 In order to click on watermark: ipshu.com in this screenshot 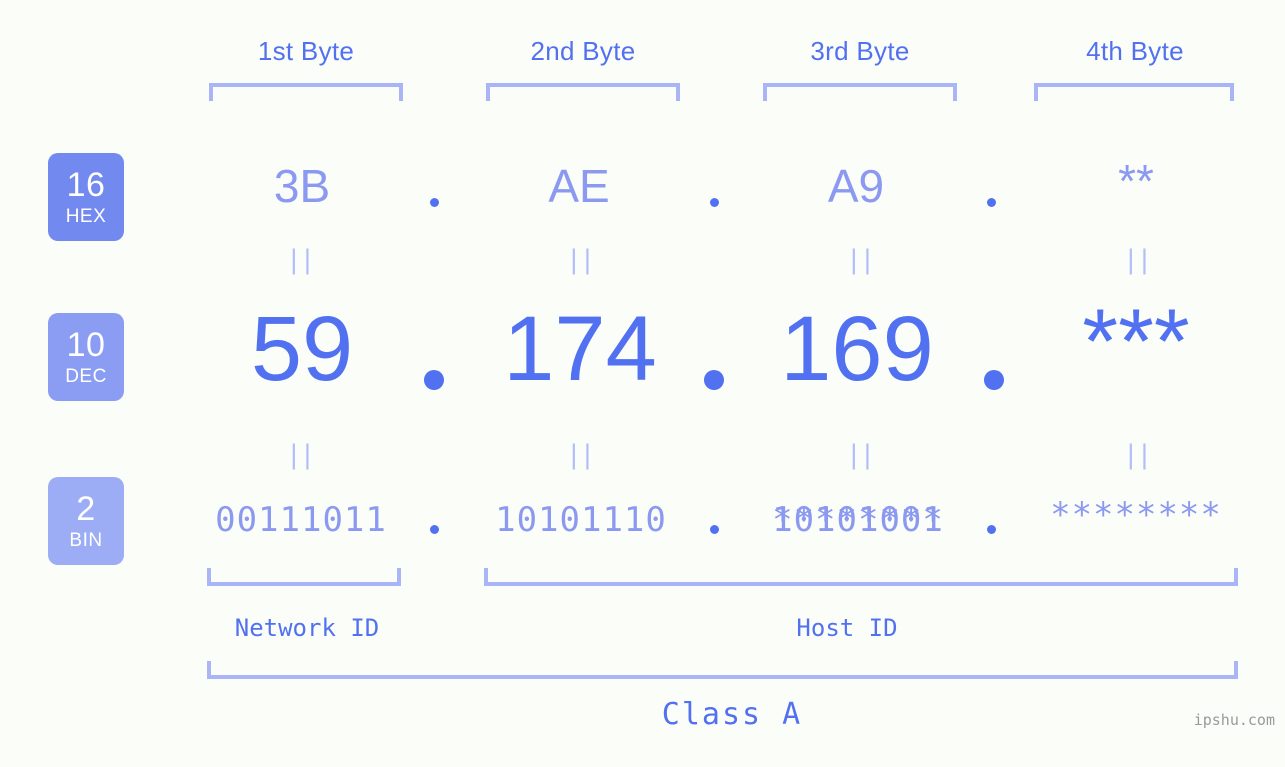, I will do `click(1234, 720)`.